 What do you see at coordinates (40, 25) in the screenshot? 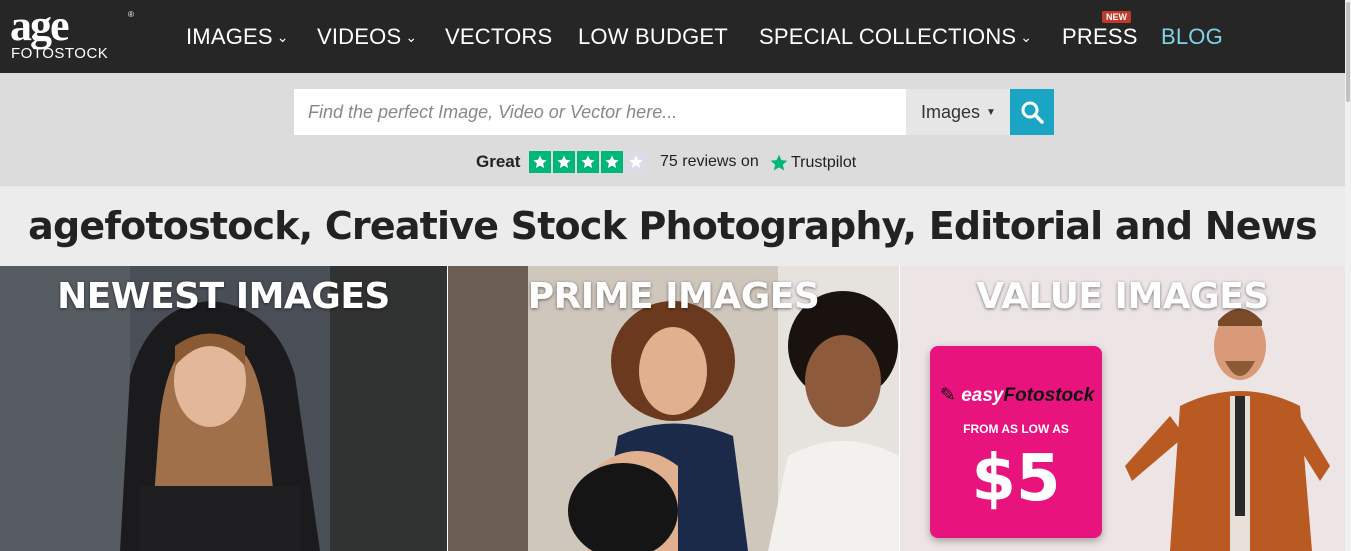
I see `logo-age-text: age` at bounding box center [40, 25].